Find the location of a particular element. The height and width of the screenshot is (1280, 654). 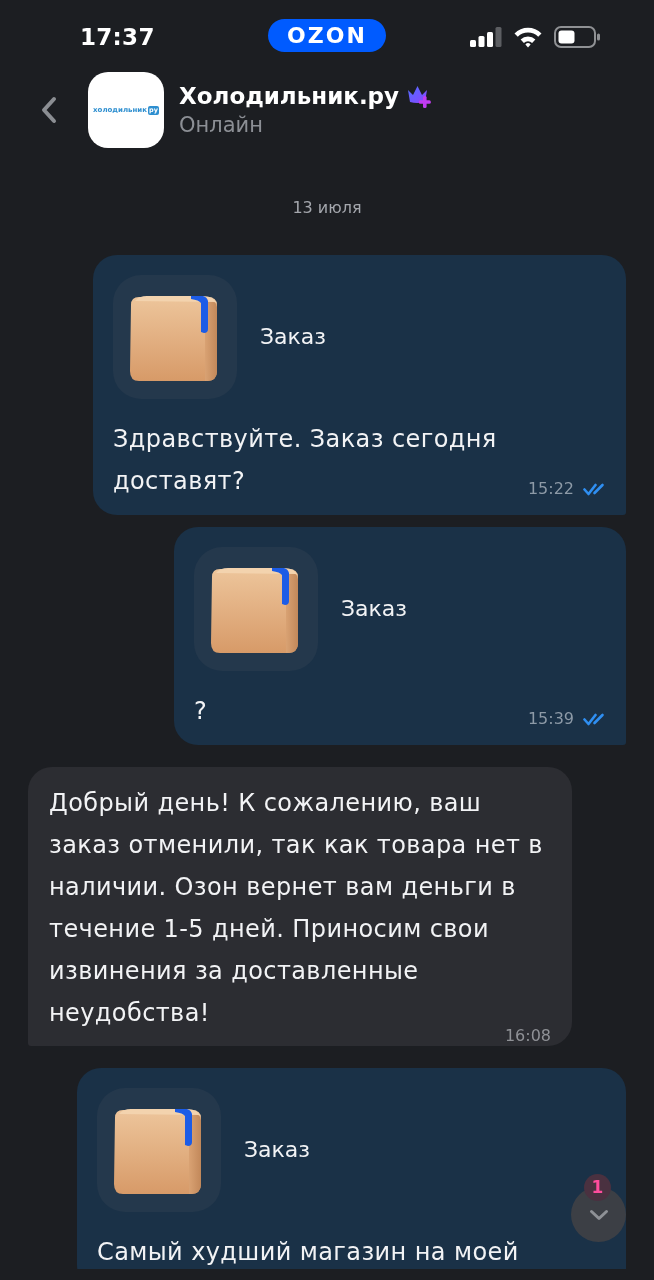

date-separator: 13 июля is located at coordinates (327, 208).